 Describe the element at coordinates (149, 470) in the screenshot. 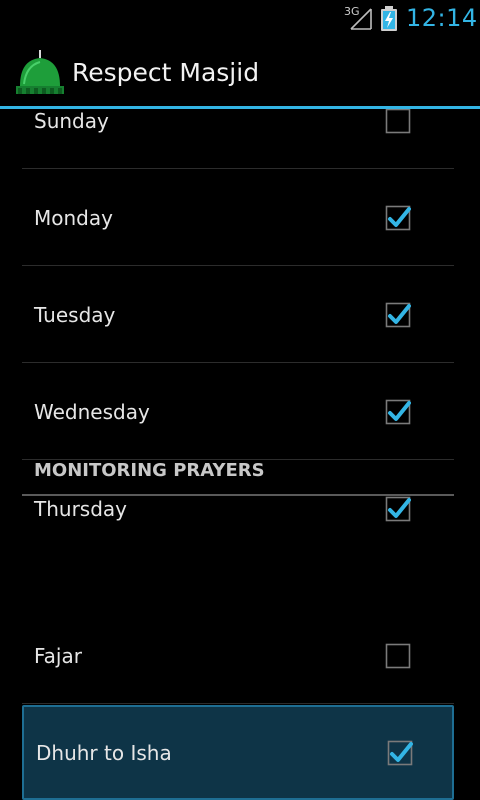

I see `section-title: MONITORING PRAYERS` at that location.